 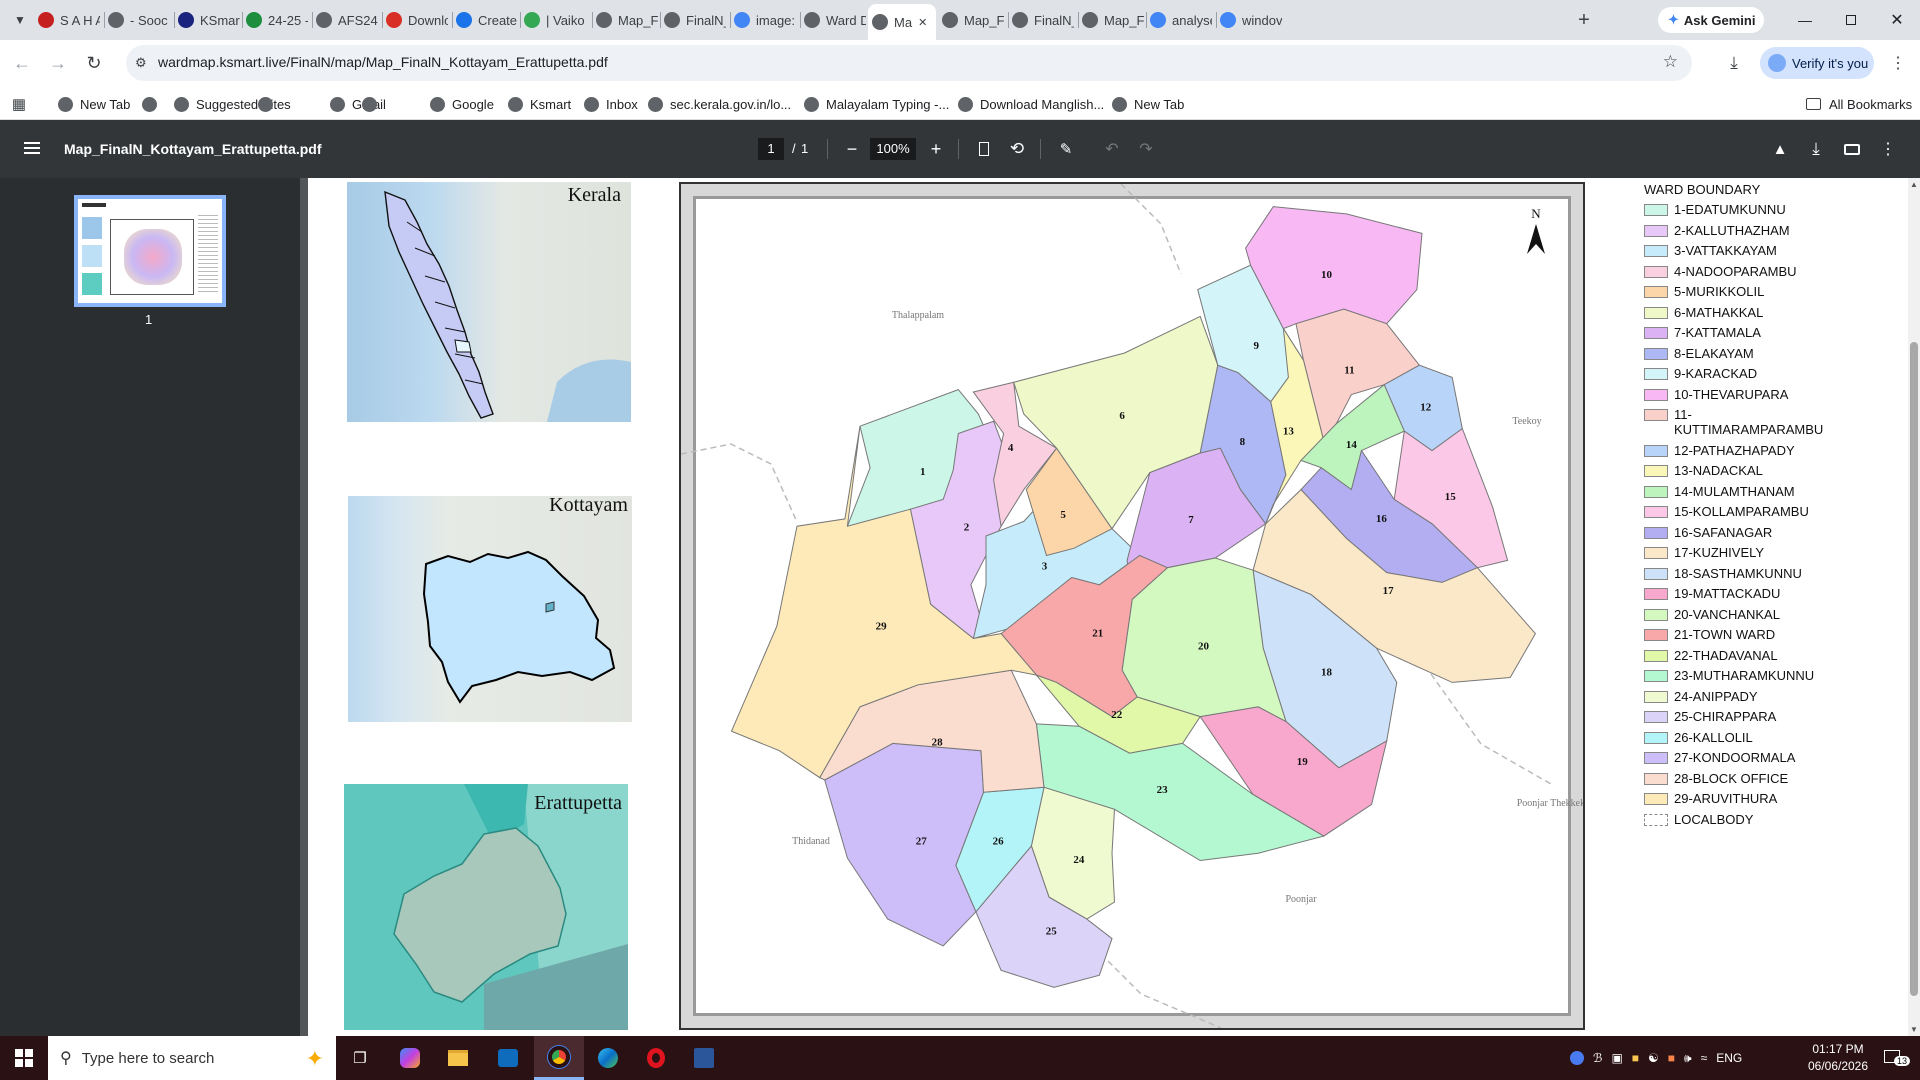 I want to click on download-icon: ⤓, so click(x=1734, y=63).